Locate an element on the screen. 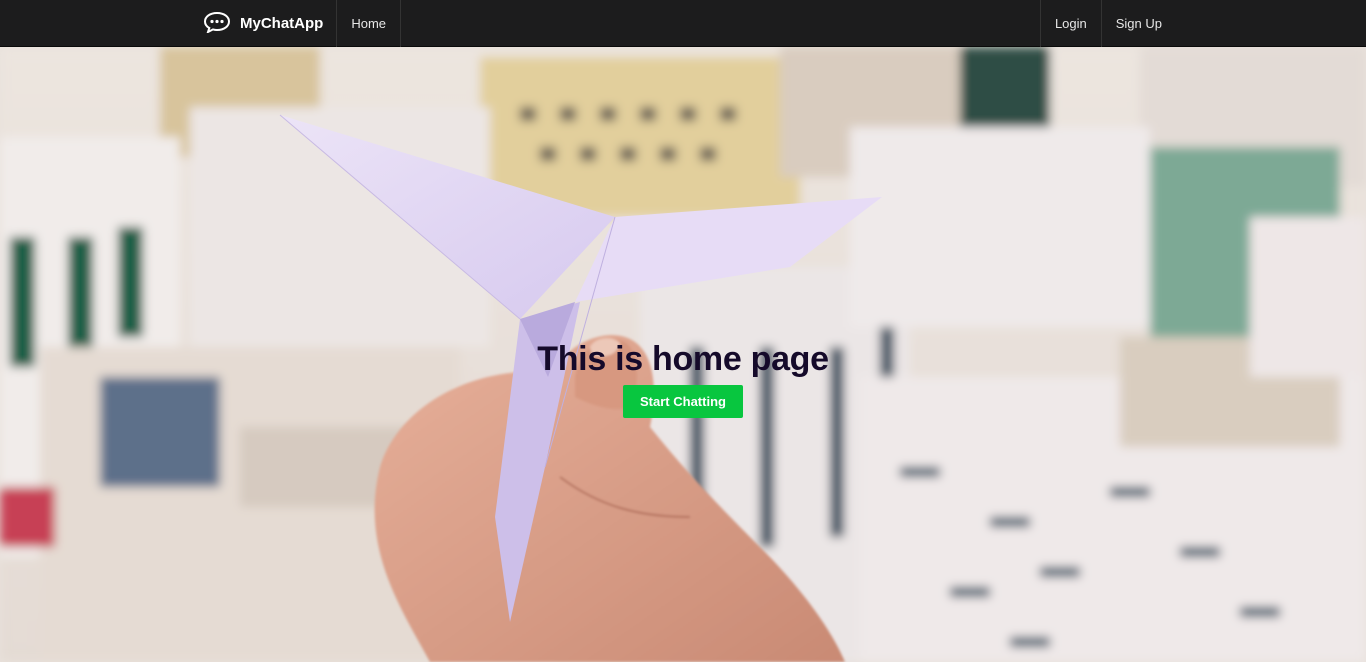  nav-home-link: Home is located at coordinates (369, 23).